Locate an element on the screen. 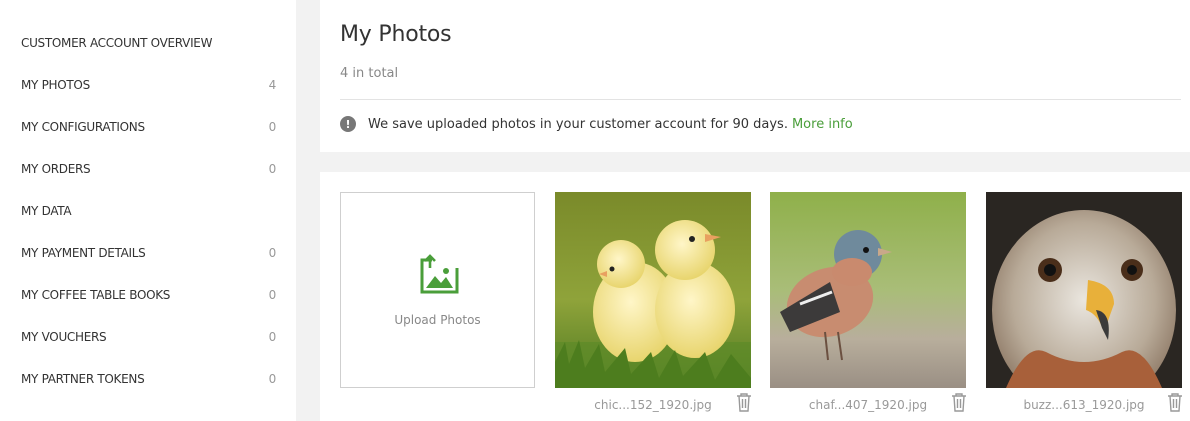 Image resolution: width=1190 pixels, height=421 pixels. sidebar-item-label: MY PAYMENT DETAILS is located at coordinates (83, 253).